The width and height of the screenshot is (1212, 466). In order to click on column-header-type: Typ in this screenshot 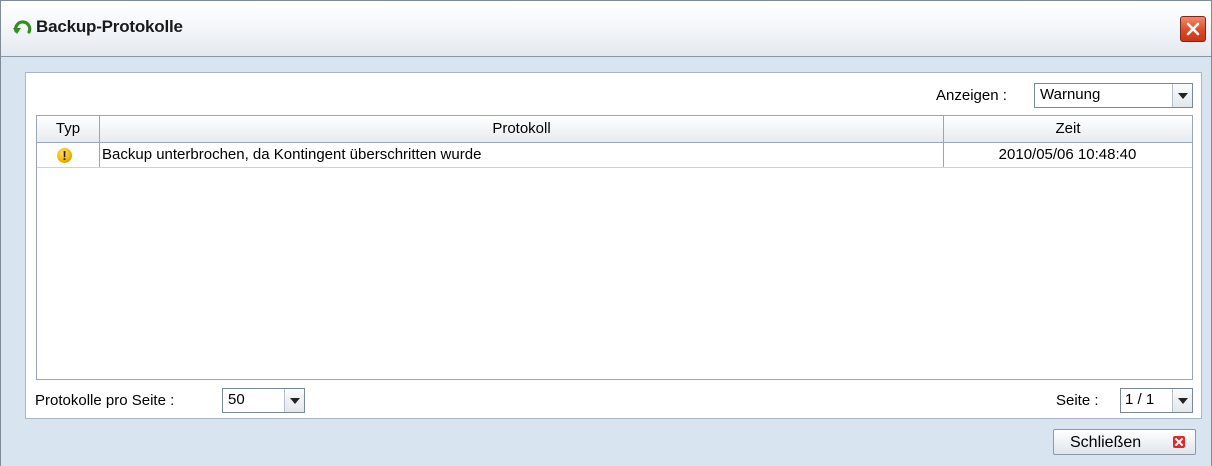, I will do `click(68, 129)`.